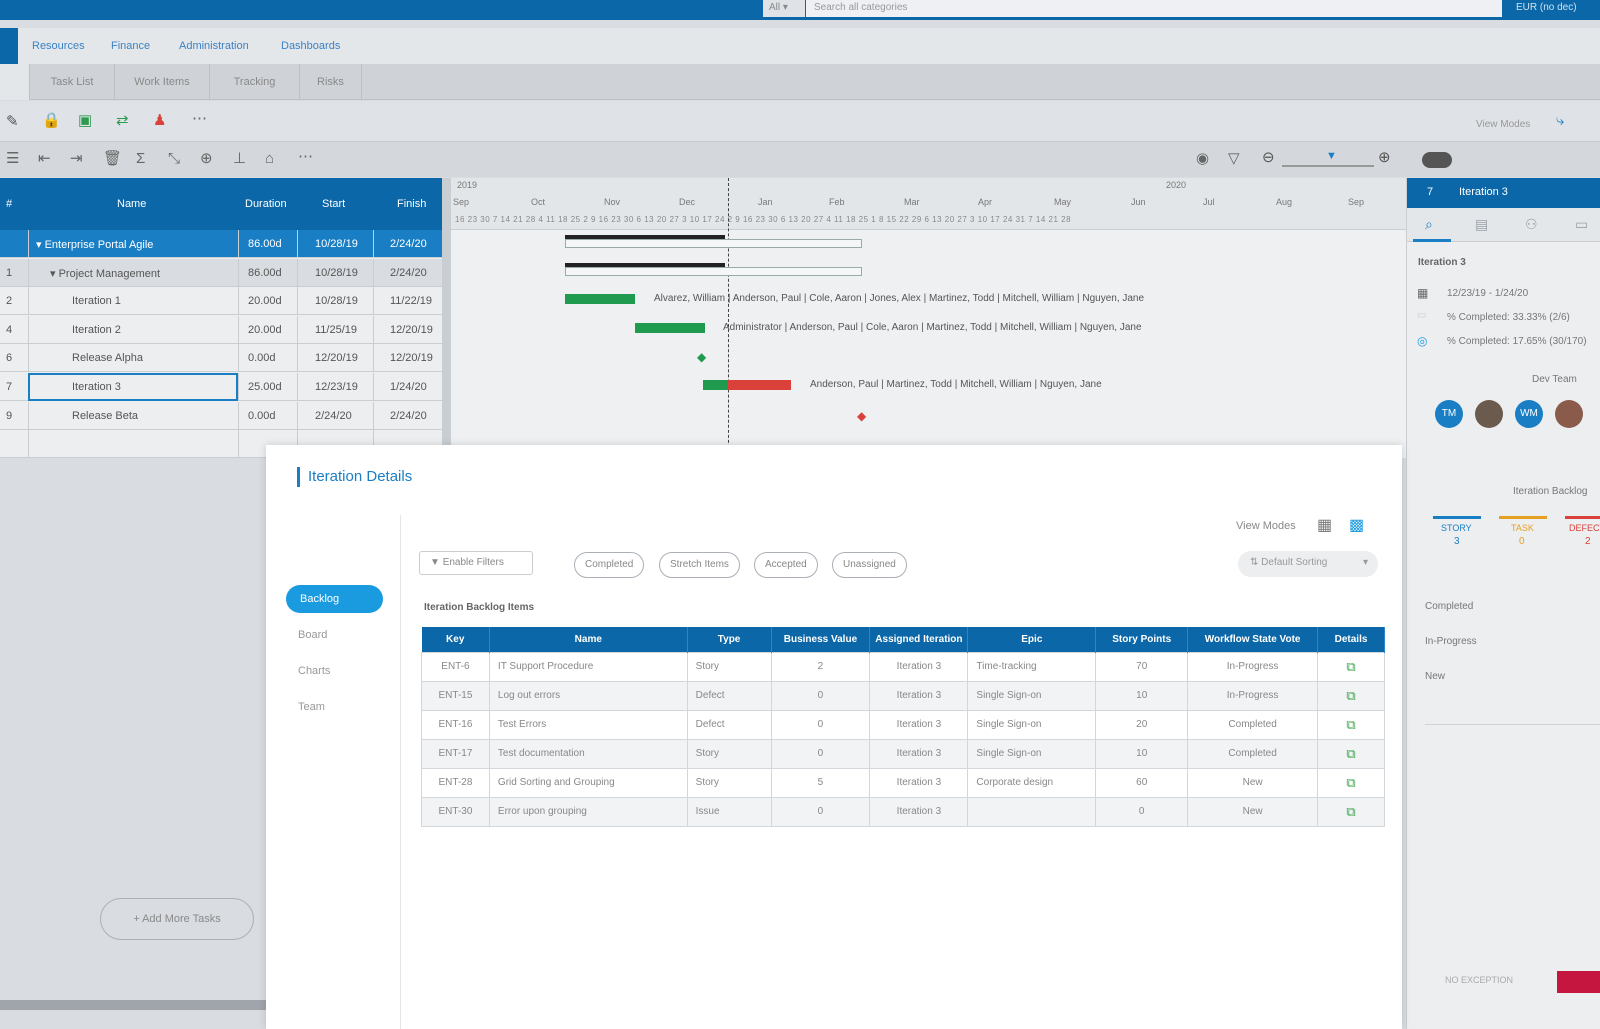 The width and height of the screenshot is (1600, 1029). What do you see at coordinates (1429, 224) in the screenshot?
I see `panel-tab-search-icon: ⌕` at bounding box center [1429, 224].